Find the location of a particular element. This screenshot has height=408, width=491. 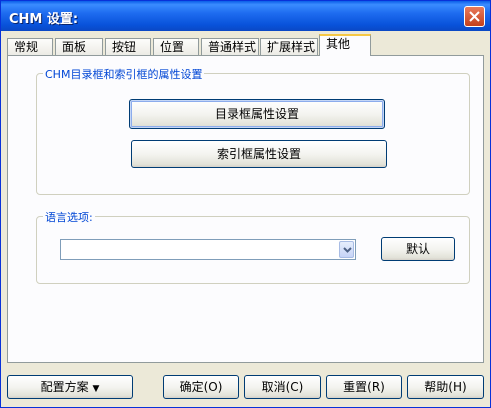

language-select is located at coordinates (208, 249).